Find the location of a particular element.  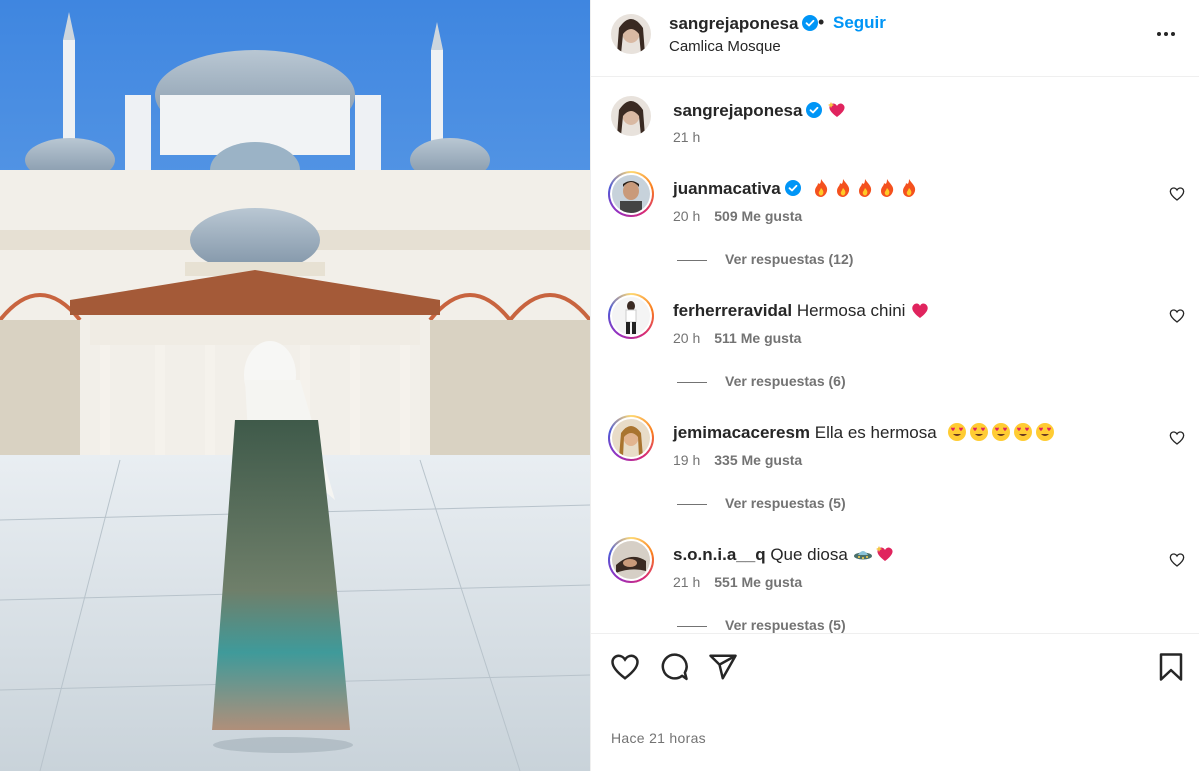

comment-likes: 335 Me gusta is located at coordinates (758, 460).